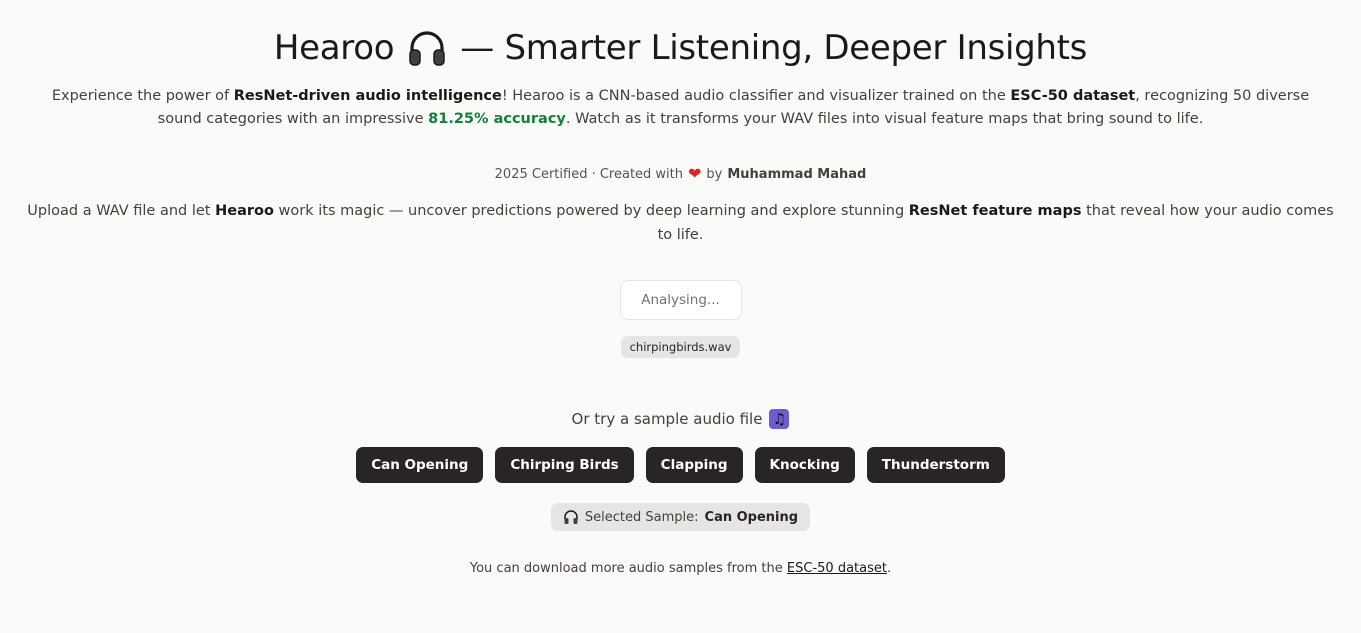 The width and height of the screenshot is (1361, 633). Describe the element at coordinates (420, 465) in the screenshot. I see `sample-button-can-opening: Can Opening` at that location.